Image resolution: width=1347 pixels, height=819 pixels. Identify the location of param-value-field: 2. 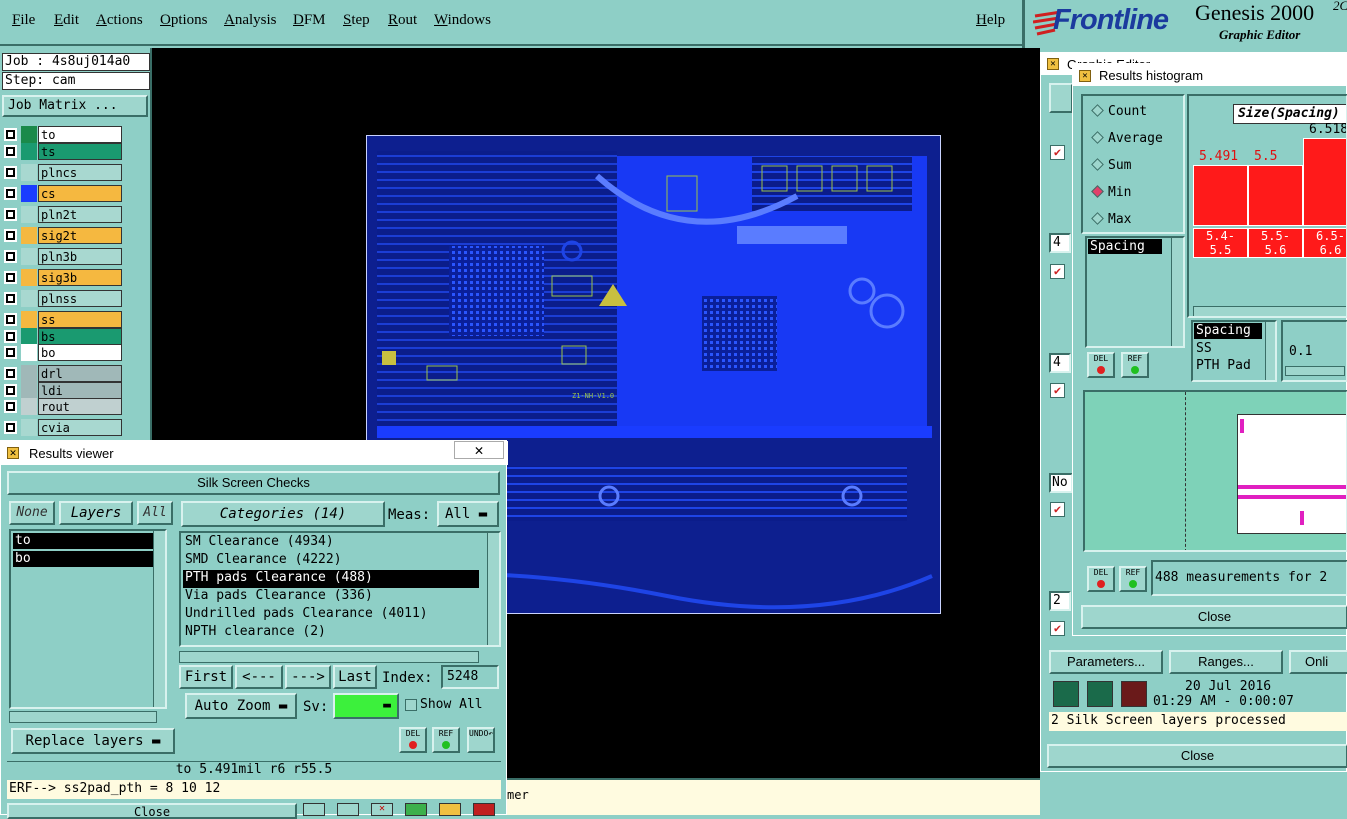
(1060, 601).